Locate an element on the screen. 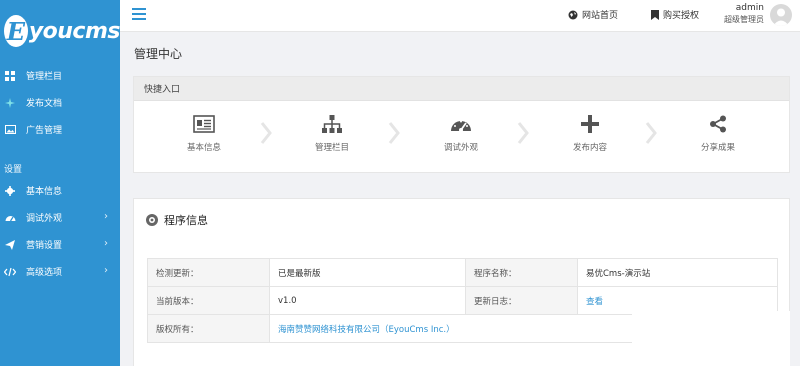  sidebar-item-label: 发布文档 is located at coordinates (44, 104).